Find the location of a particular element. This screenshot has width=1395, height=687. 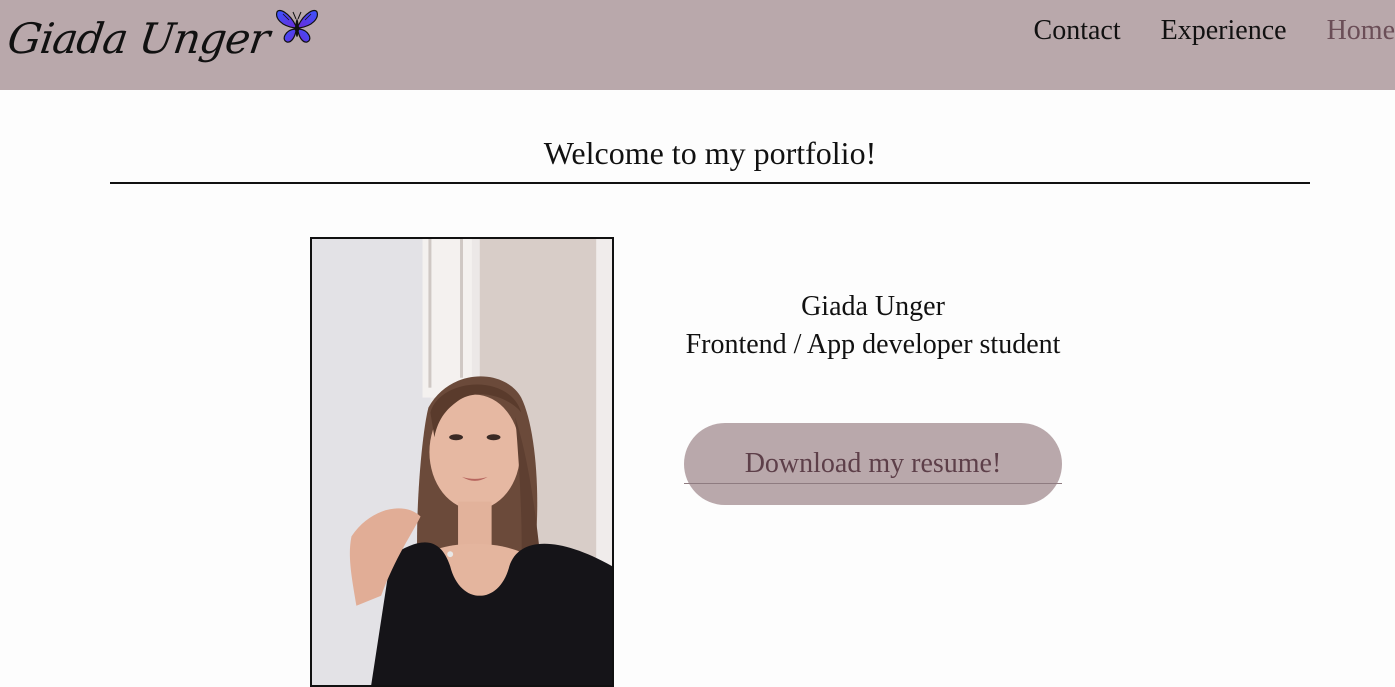

main-nav: Contact Experience Home is located at coordinates (1194, 31).